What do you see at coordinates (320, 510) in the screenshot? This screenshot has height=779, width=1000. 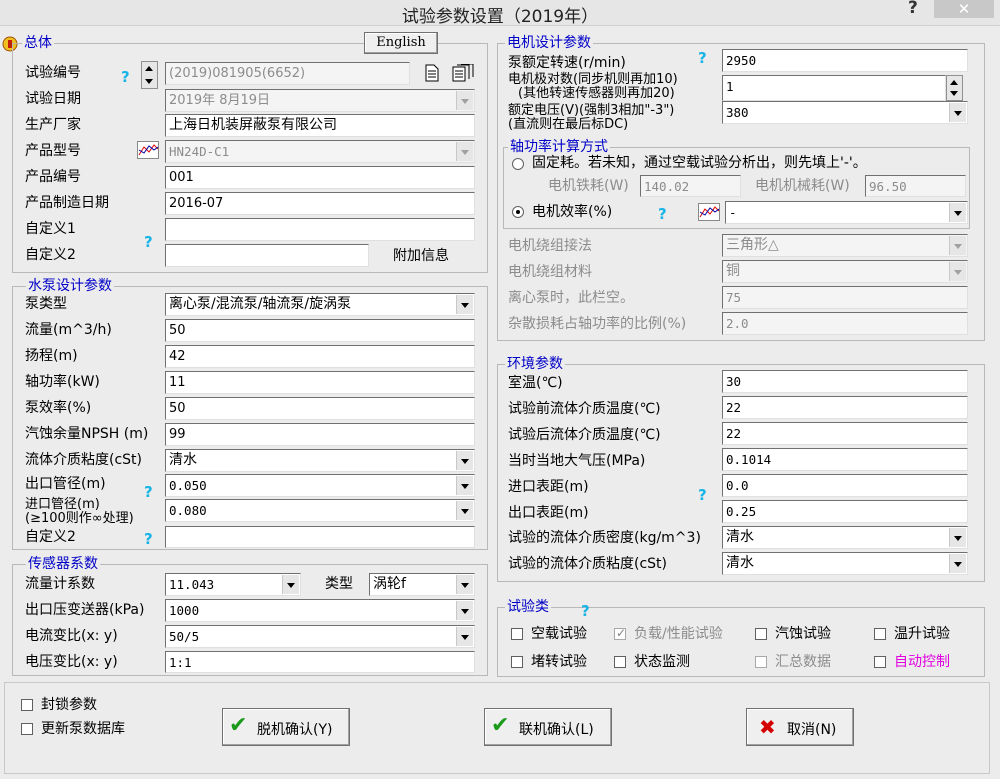 I see `inlet-dia-select: 0.080` at bounding box center [320, 510].